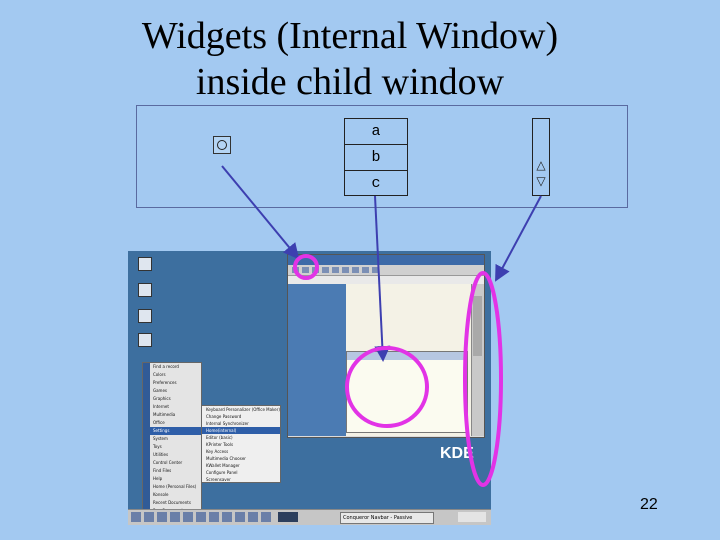 The image size is (720, 540). What do you see at coordinates (260, 212) in the screenshot?
I see `arrow-to-toggle` at bounding box center [260, 212].